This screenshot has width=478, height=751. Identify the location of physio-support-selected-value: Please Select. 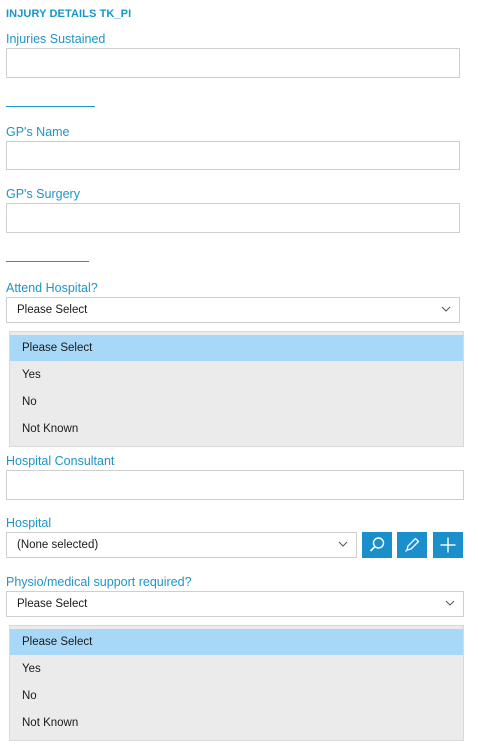
(52, 604).